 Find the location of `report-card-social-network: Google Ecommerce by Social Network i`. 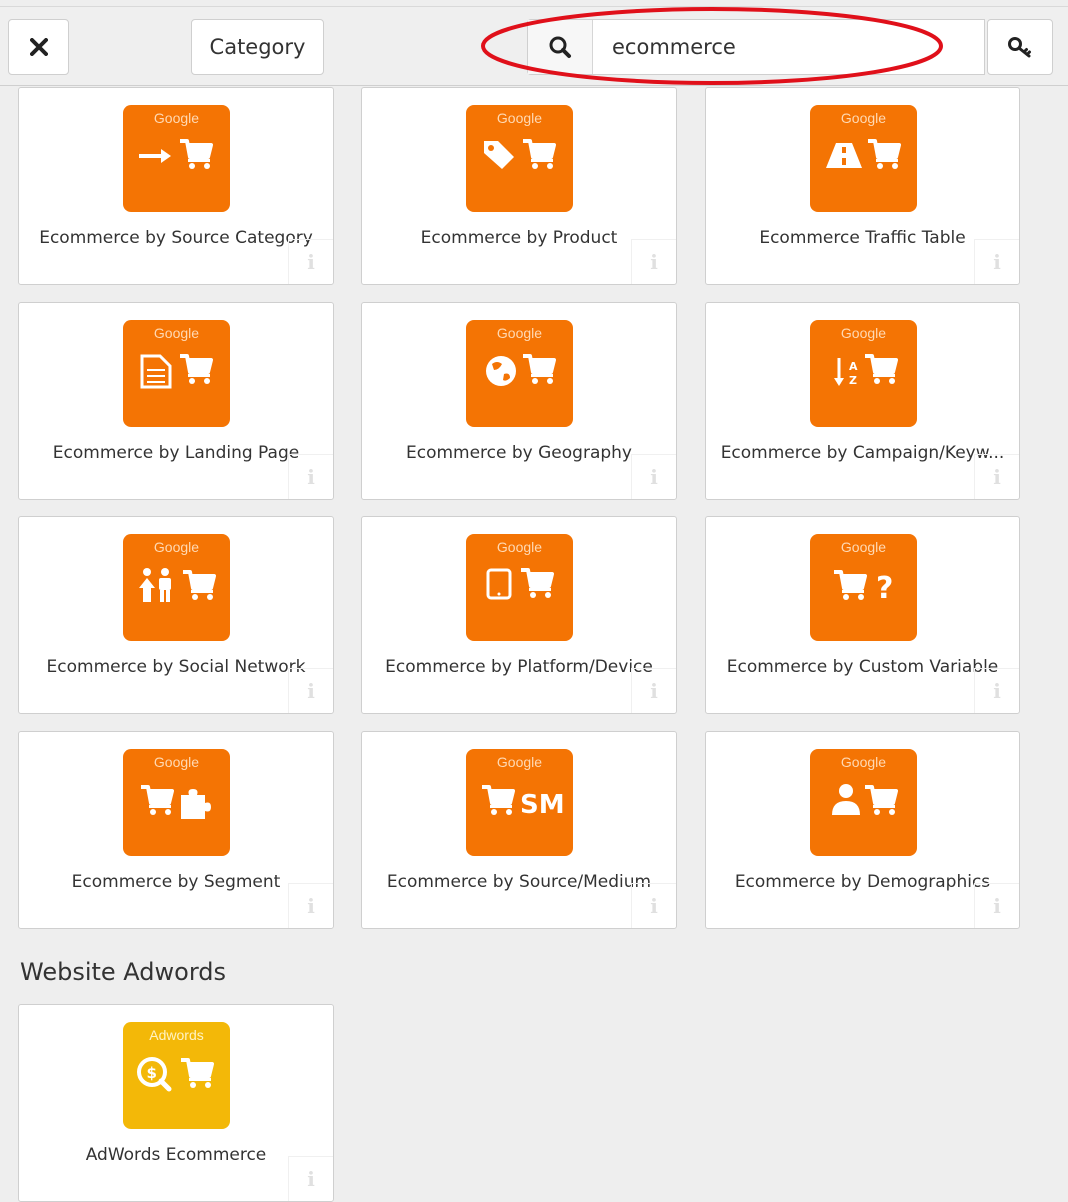

report-card-social-network: Google Ecommerce by Social Network i is located at coordinates (176, 615).